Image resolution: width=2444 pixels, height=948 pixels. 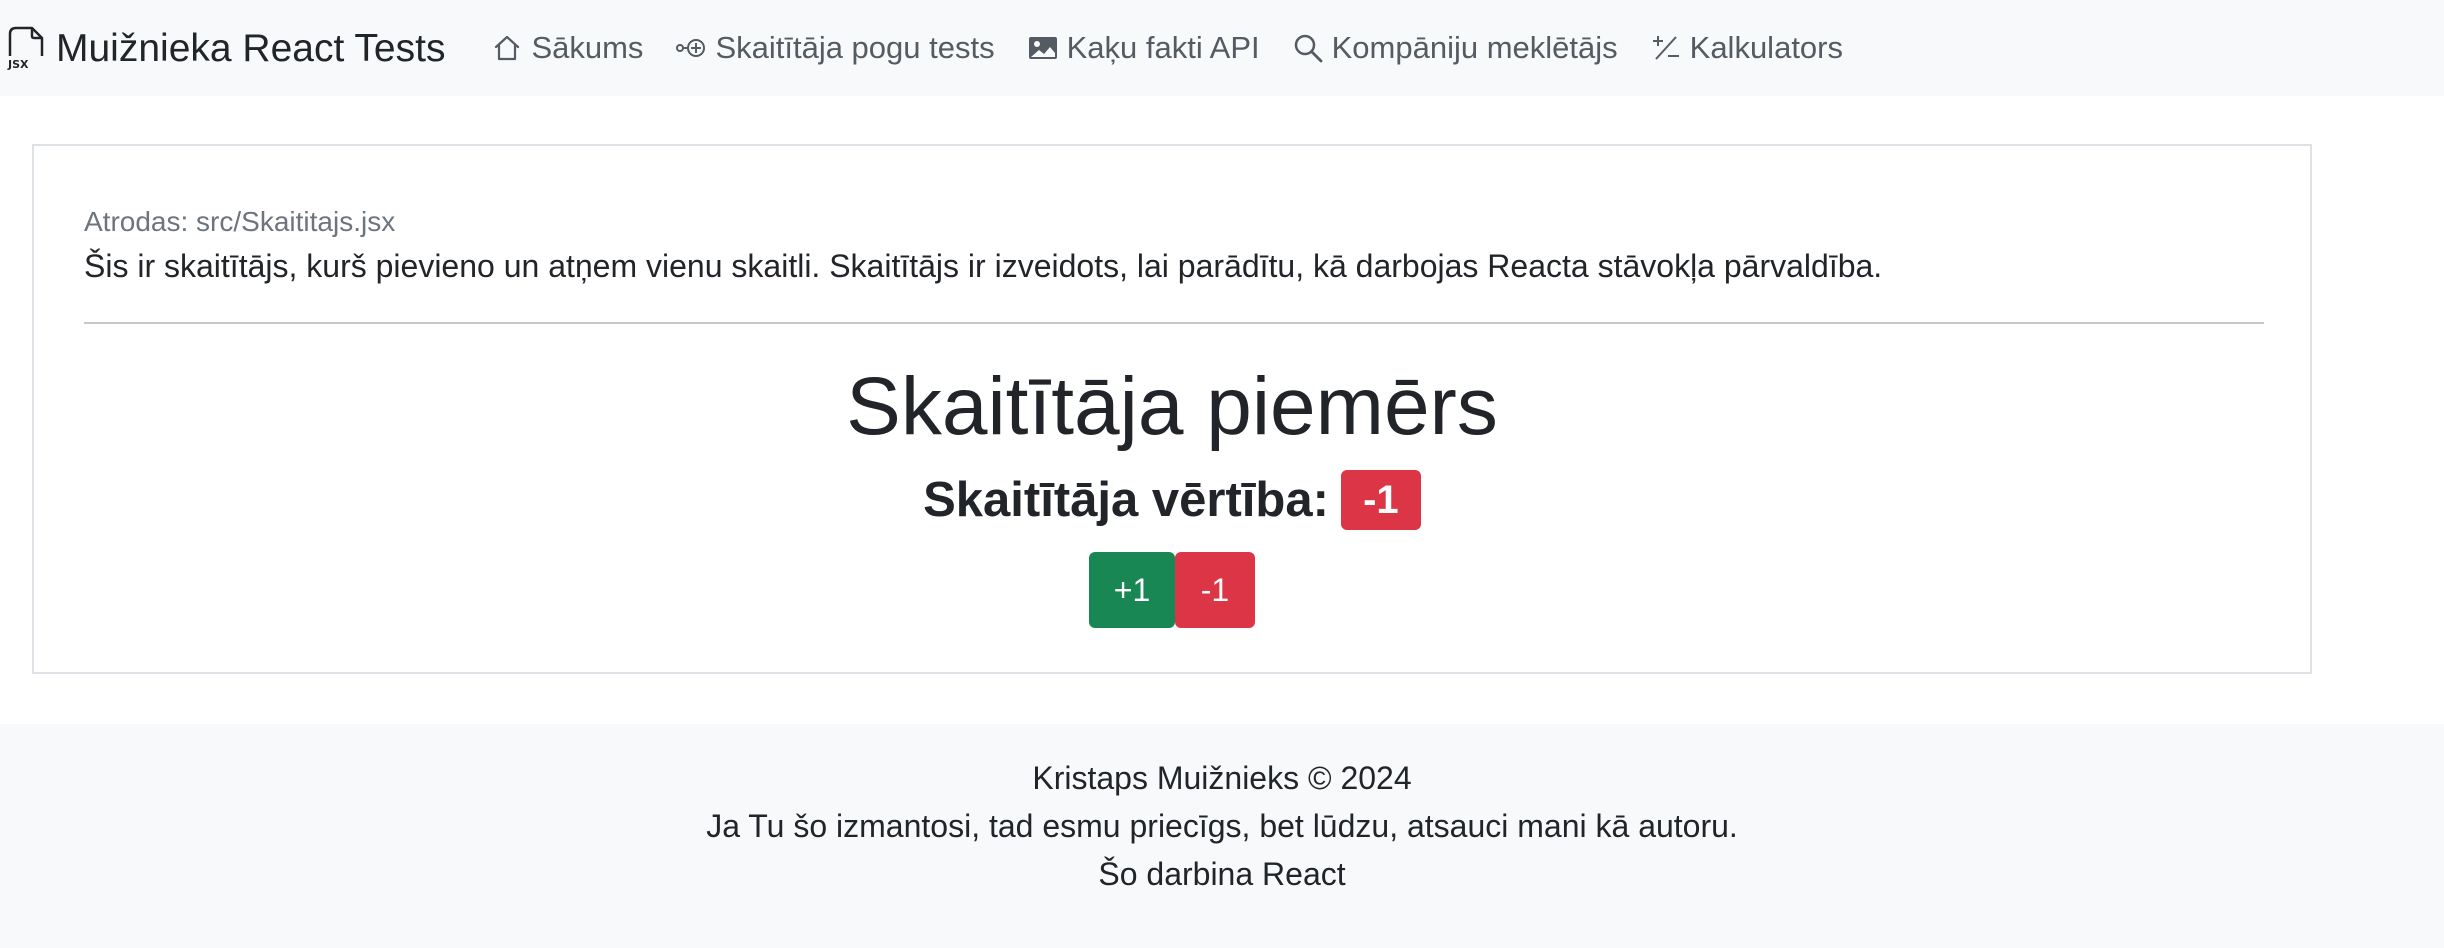 I want to click on plus-slash-minus-icon, so click(x=1665, y=48).